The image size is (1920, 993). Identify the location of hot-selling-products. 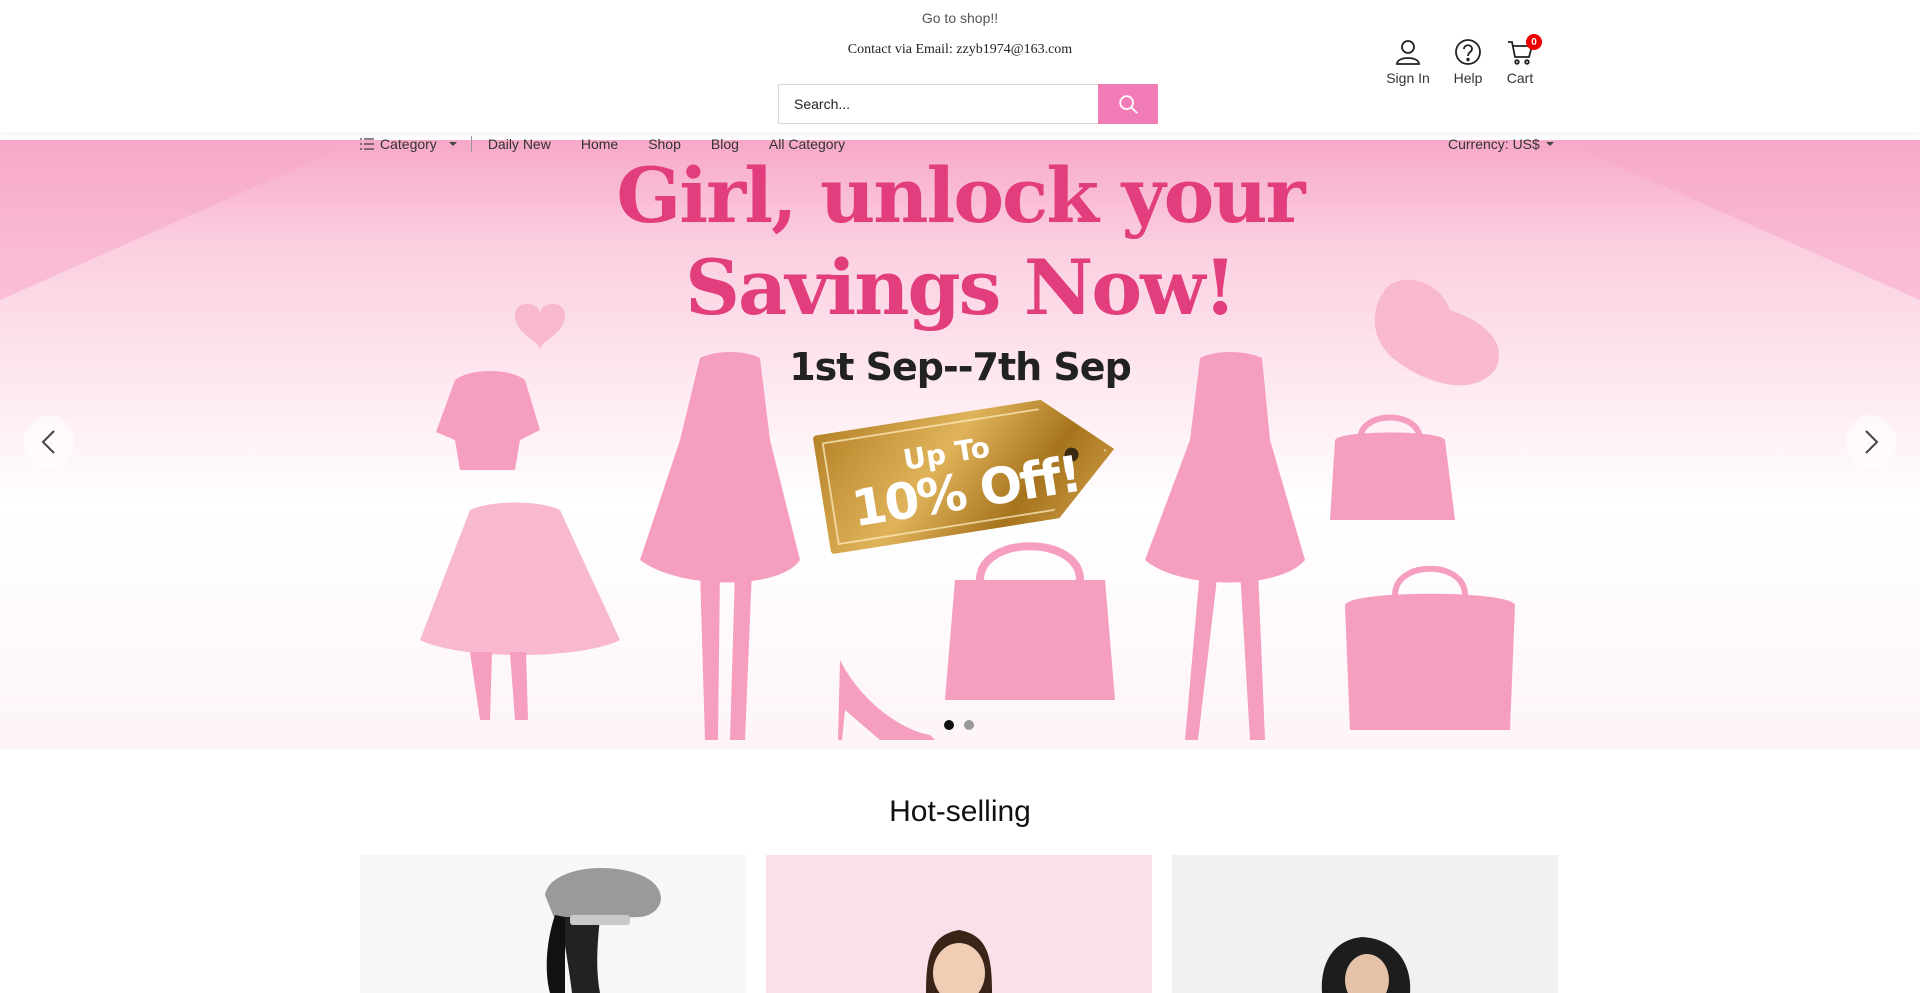
(959, 924).